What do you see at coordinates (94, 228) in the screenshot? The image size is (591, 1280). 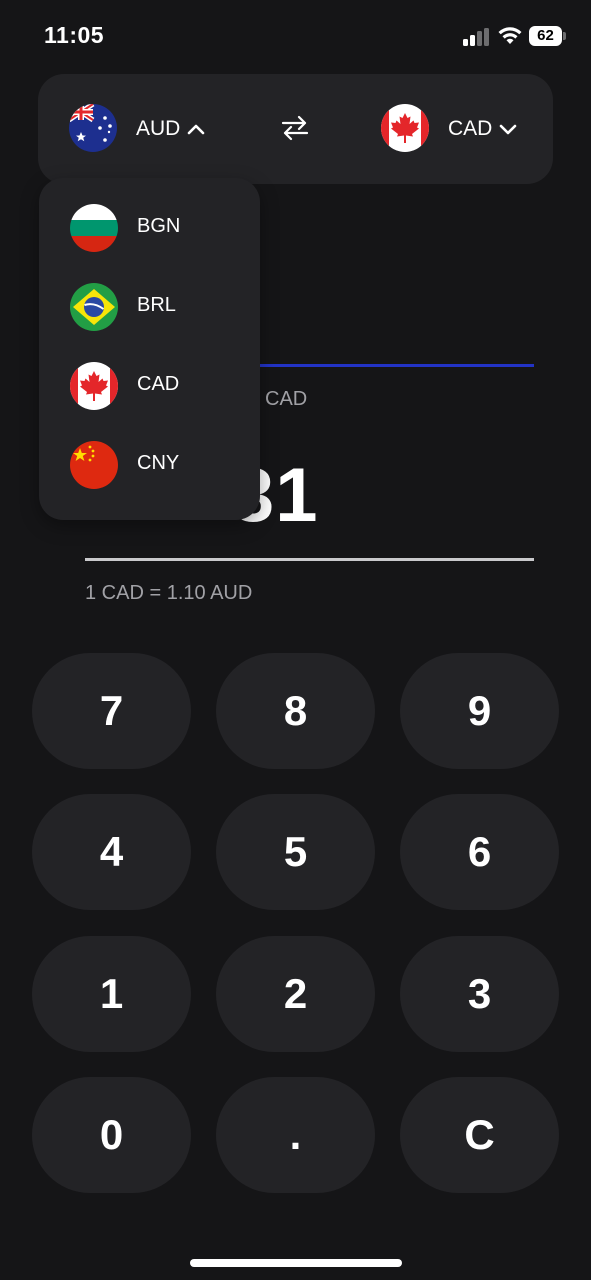 I see `bulgaria-flag-icon` at bounding box center [94, 228].